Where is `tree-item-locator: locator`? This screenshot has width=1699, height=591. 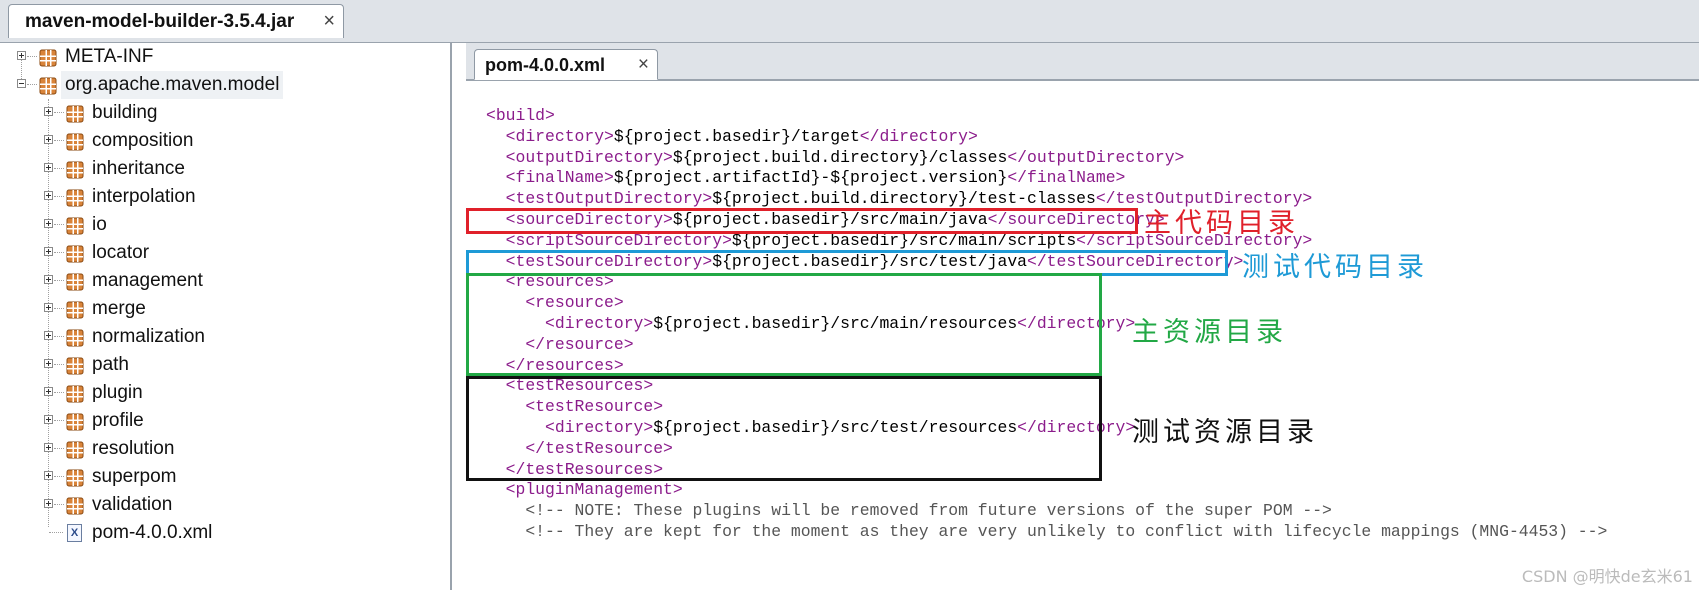
tree-item-locator: locator is located at coordinates (220, 253).